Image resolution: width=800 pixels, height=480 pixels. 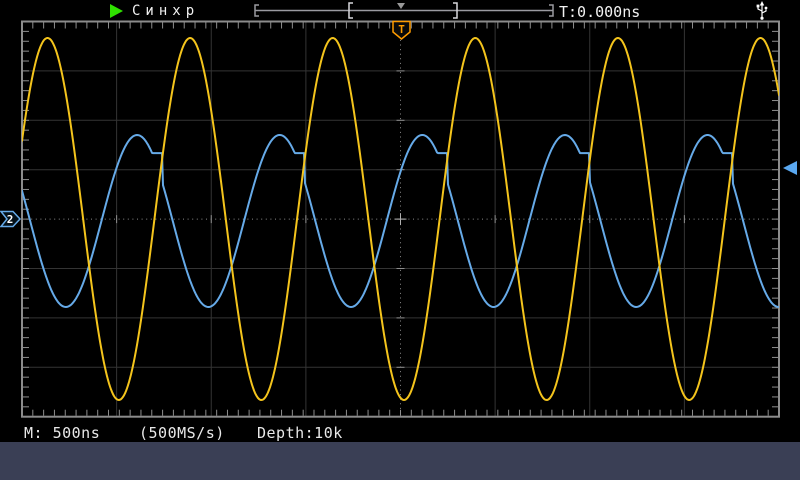 What do you see at coordinates (300, 433) in the screenshot?
I see `depth-label: Depth:10k` at bounding box center [300, 433].